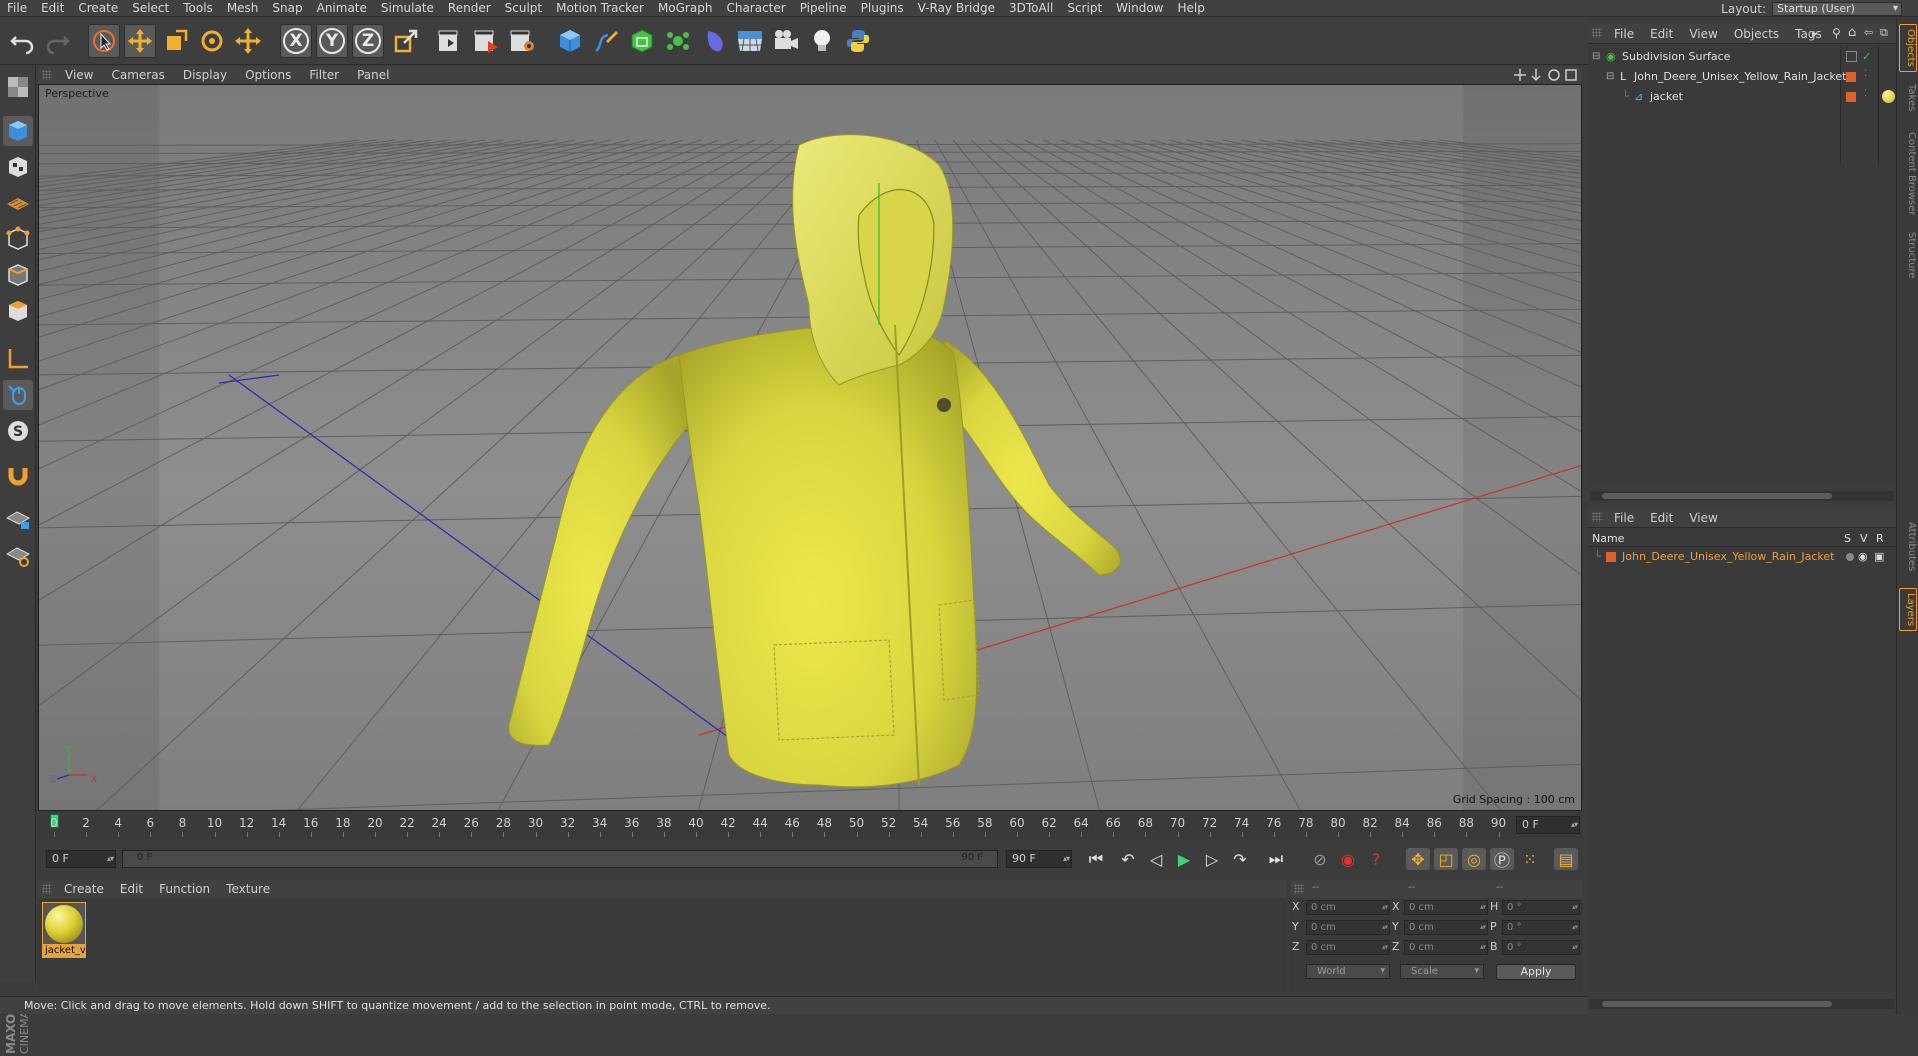 This screenshot has width=1918, height=1056. Describe the element at coordinates (1446, 947) in the screenshot. I see `coord-size-z-field: 0 cm` at that location.